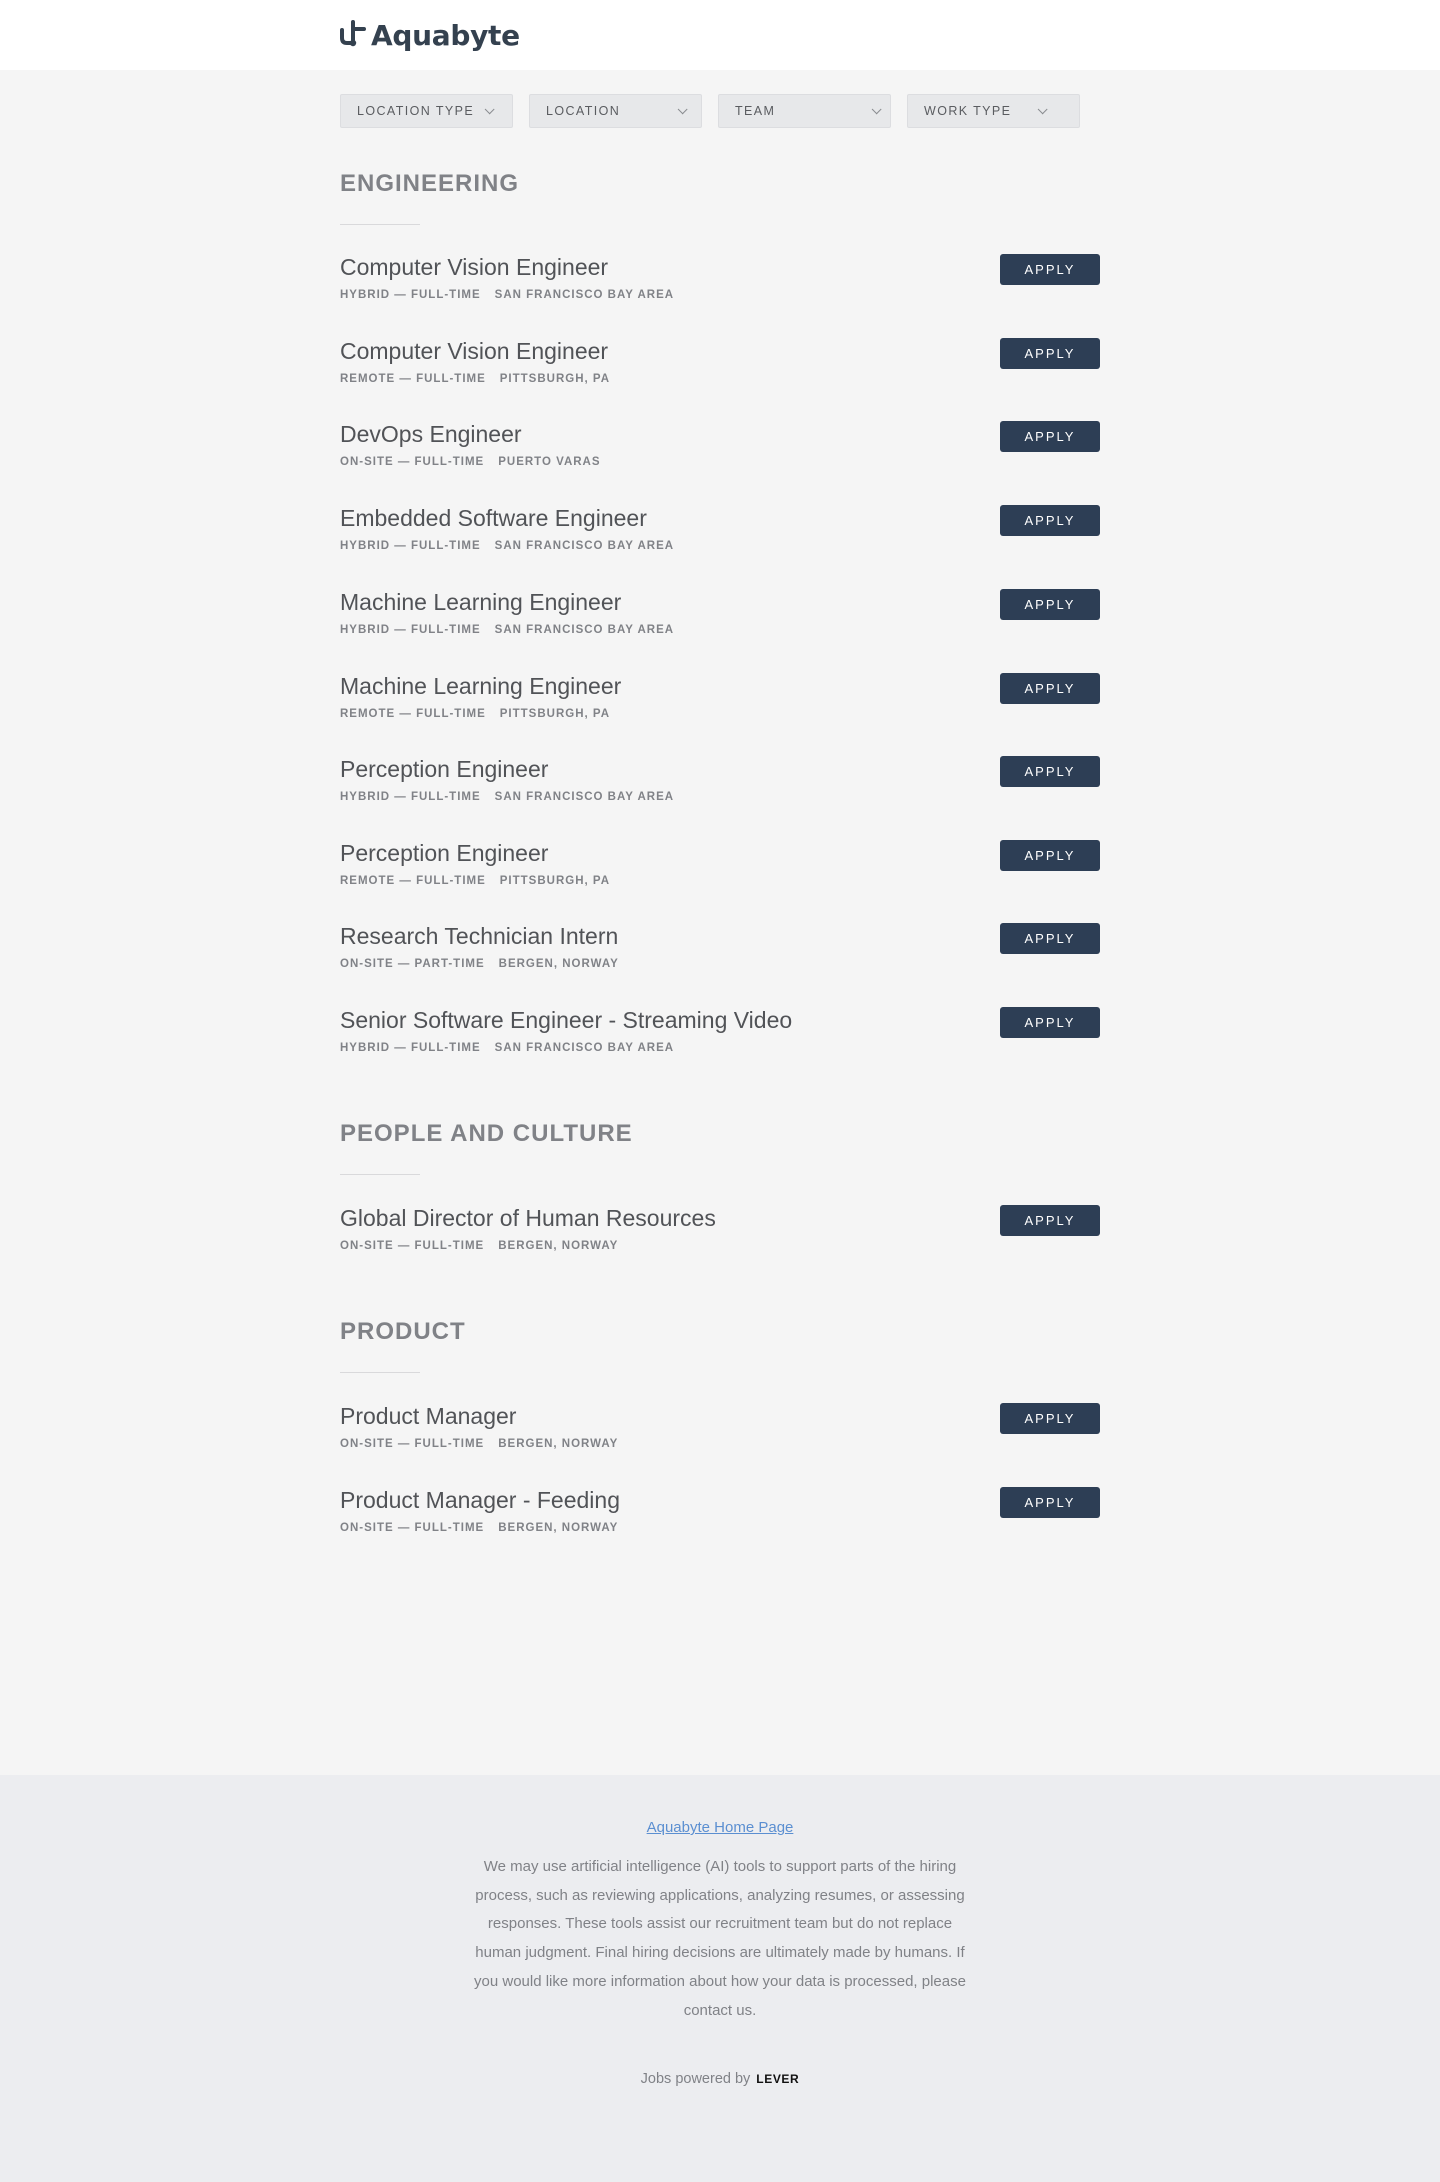 The width and height of the screenshot is (1440, 2182). I want to click on team-title: PEOPLE AND CULTURE, so click(486, 1133).